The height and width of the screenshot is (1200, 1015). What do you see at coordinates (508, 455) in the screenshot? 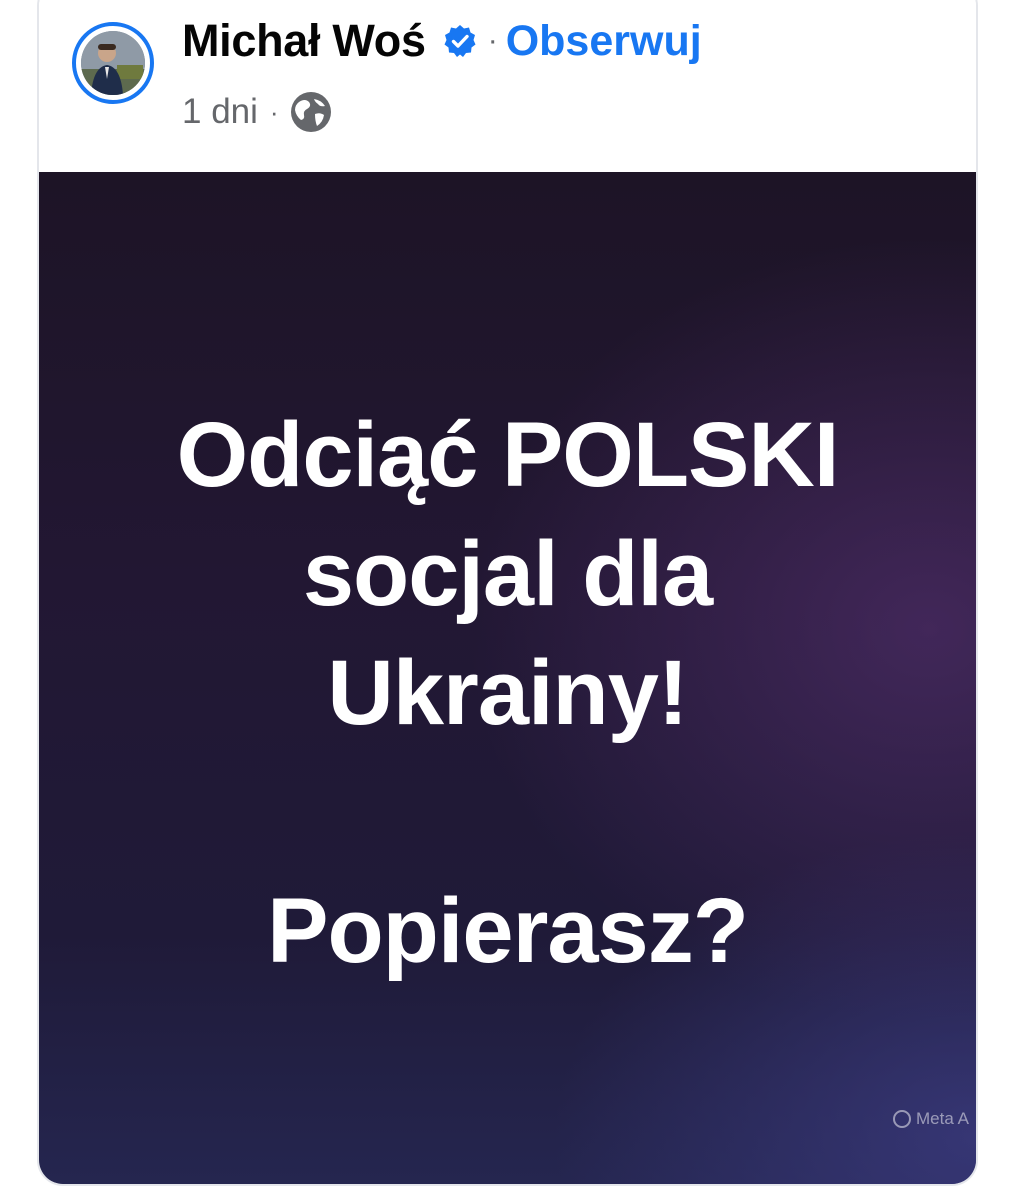
I see `image-text-line: Odciąć POLSKI` at bounding box center [508, 455].